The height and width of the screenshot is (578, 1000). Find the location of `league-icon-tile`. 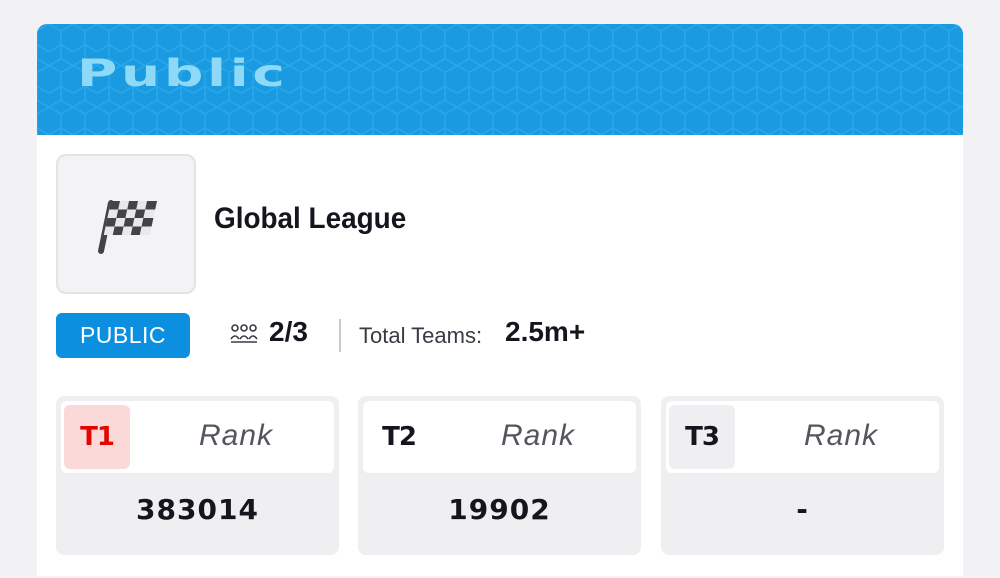

league-icon-tile is located at coordinates (126, 224).